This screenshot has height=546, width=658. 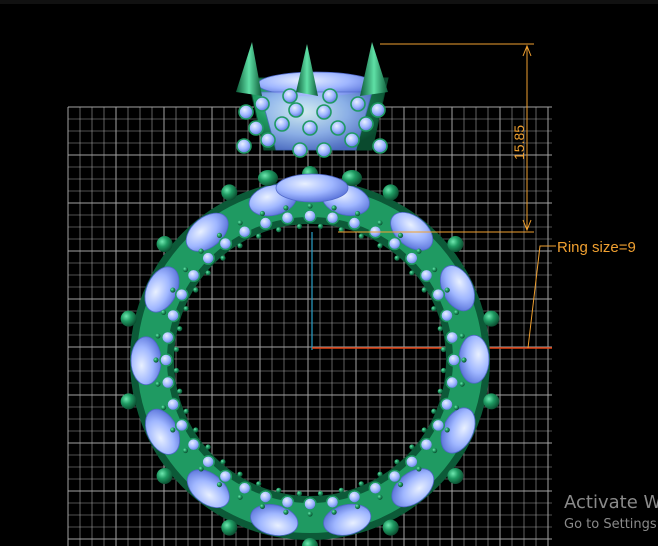 I want to click on ring-size-label: Ring size=9, so click(x=596, y=247).